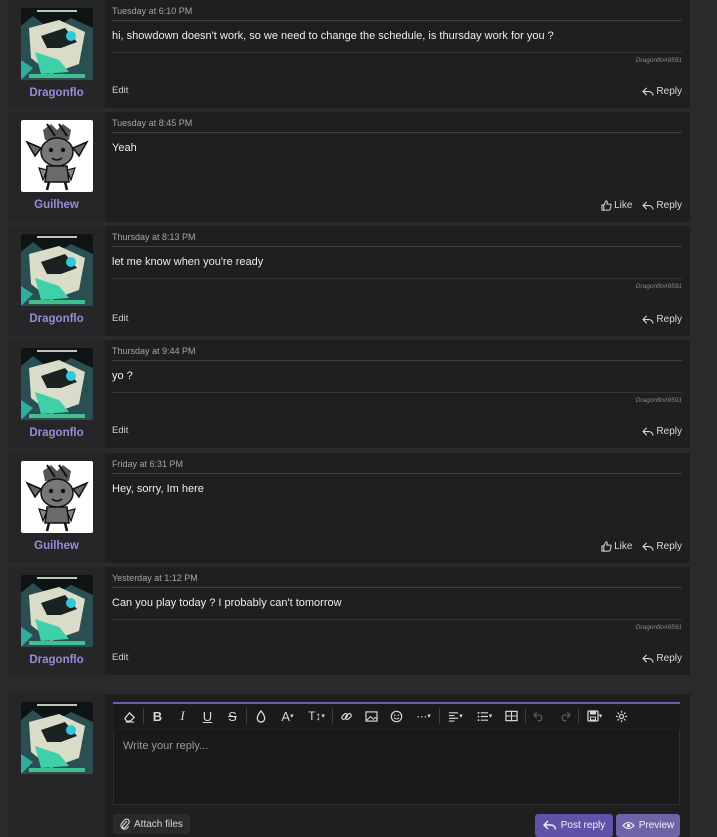  Describe the element at coordinates (124, 148) in the screenshot. I see `message-text: Yeah` at that location.